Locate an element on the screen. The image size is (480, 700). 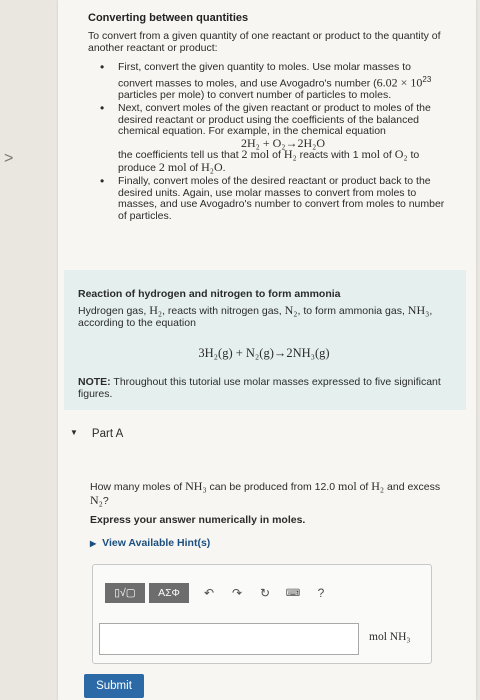
reset-icon: ↻ is located at coordinates (265, 593).